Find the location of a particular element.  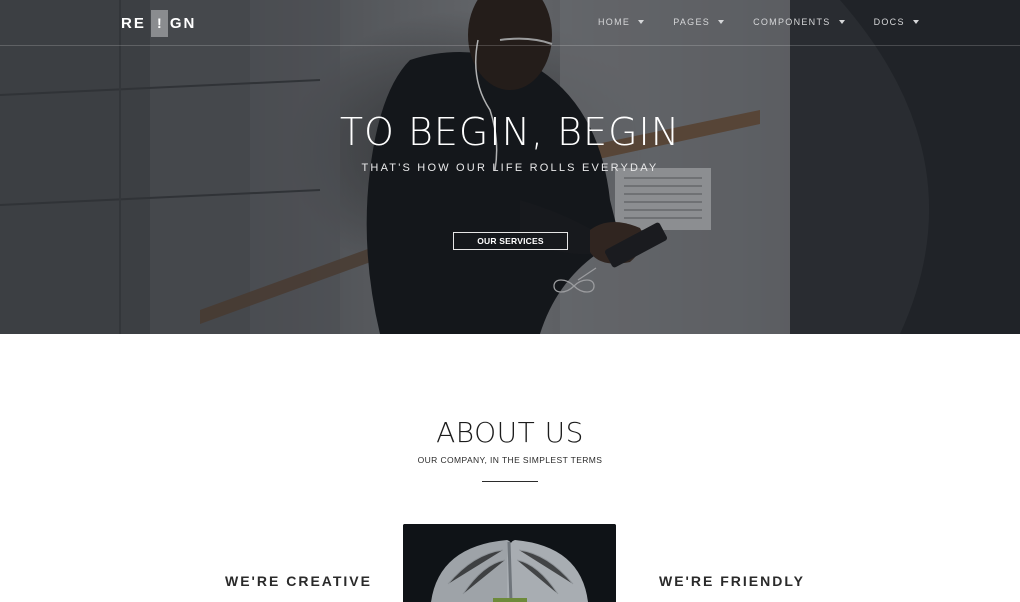

brand-logo-left: RE is located at coordinates (133, 23).